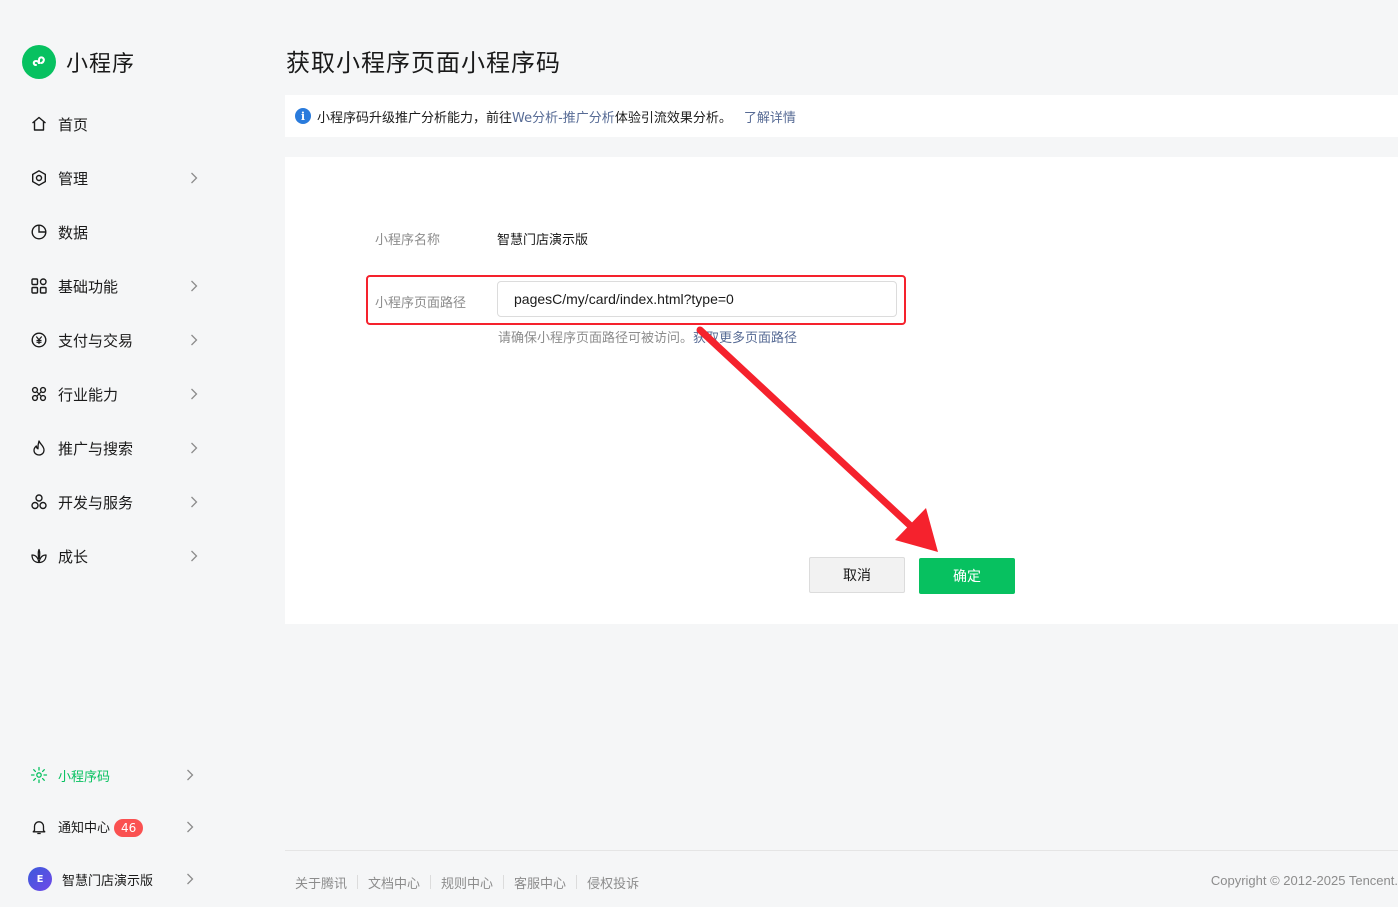 Image resolution: width=1398 pixels, height=907 pixels. What do you see at coordinates (770, 116) in the screenshot?
I see `learn-more-link: 了解详情` at bounding box center [770, 116].